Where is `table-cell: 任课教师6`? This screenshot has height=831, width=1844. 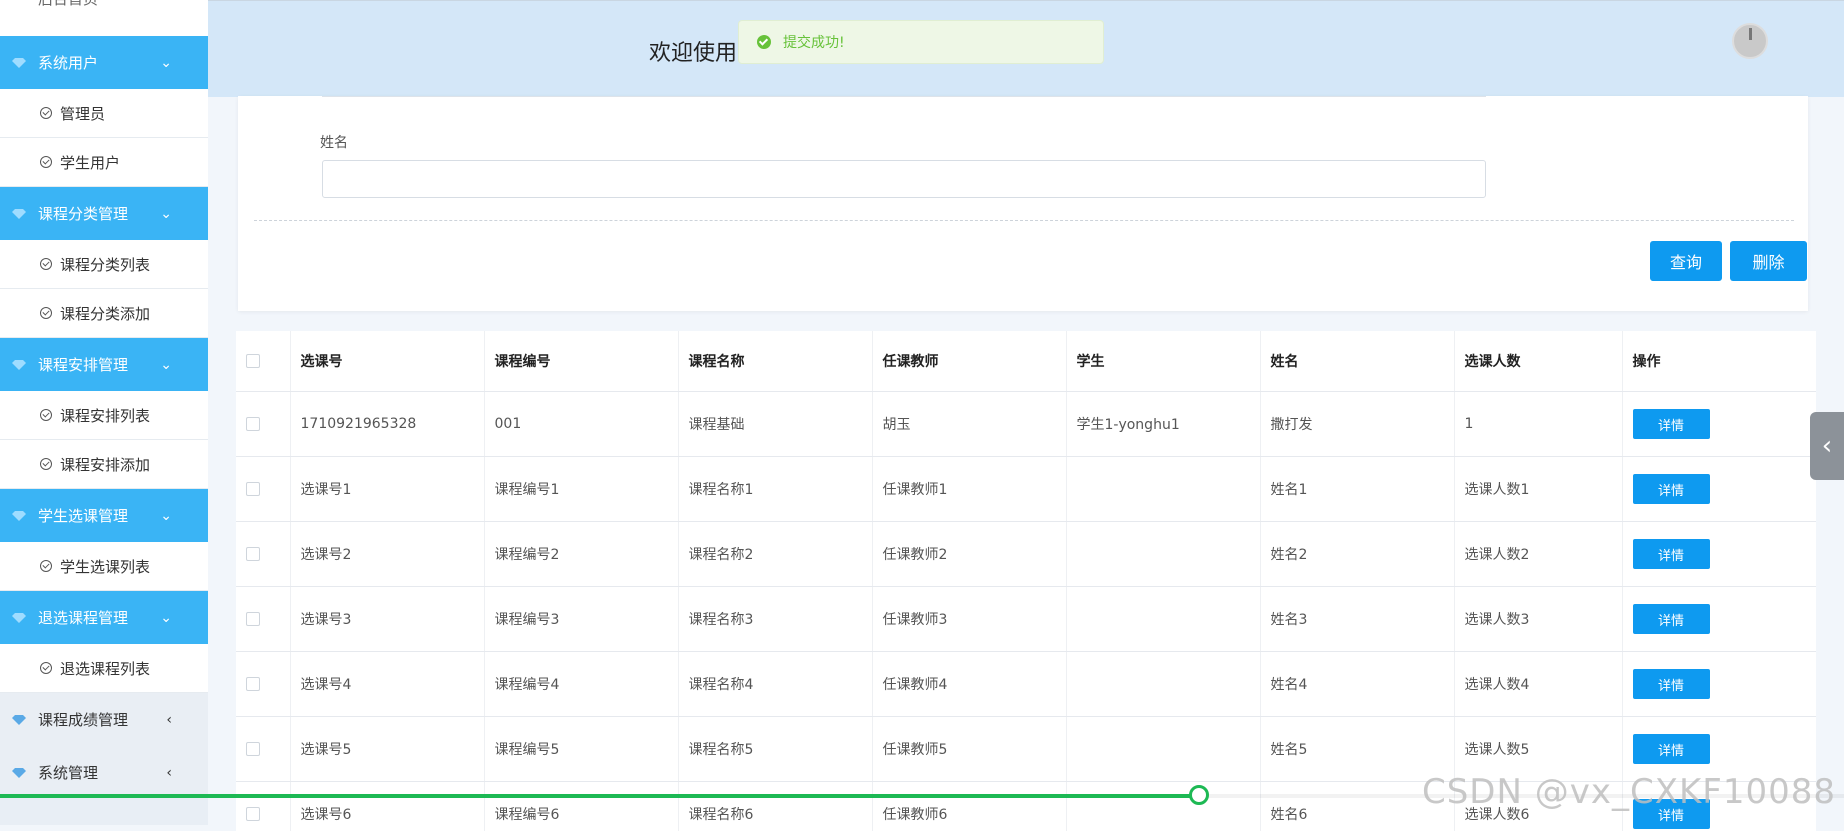
table-cell: 任课教师6 is located at coordinates (969, 806).